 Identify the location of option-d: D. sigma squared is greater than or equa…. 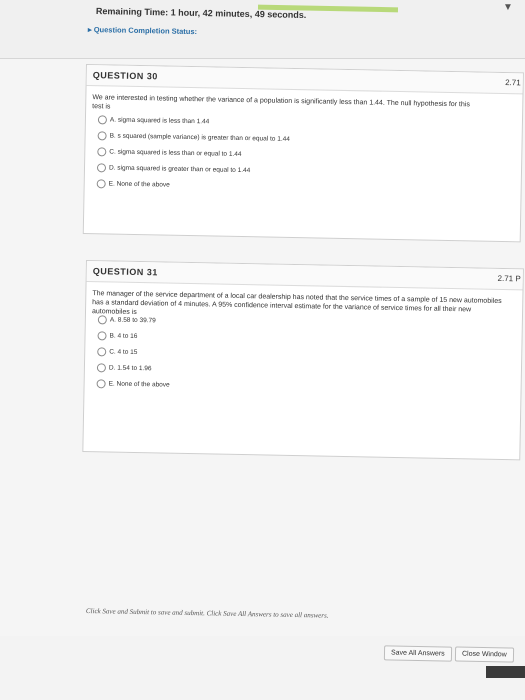
(173, 169).